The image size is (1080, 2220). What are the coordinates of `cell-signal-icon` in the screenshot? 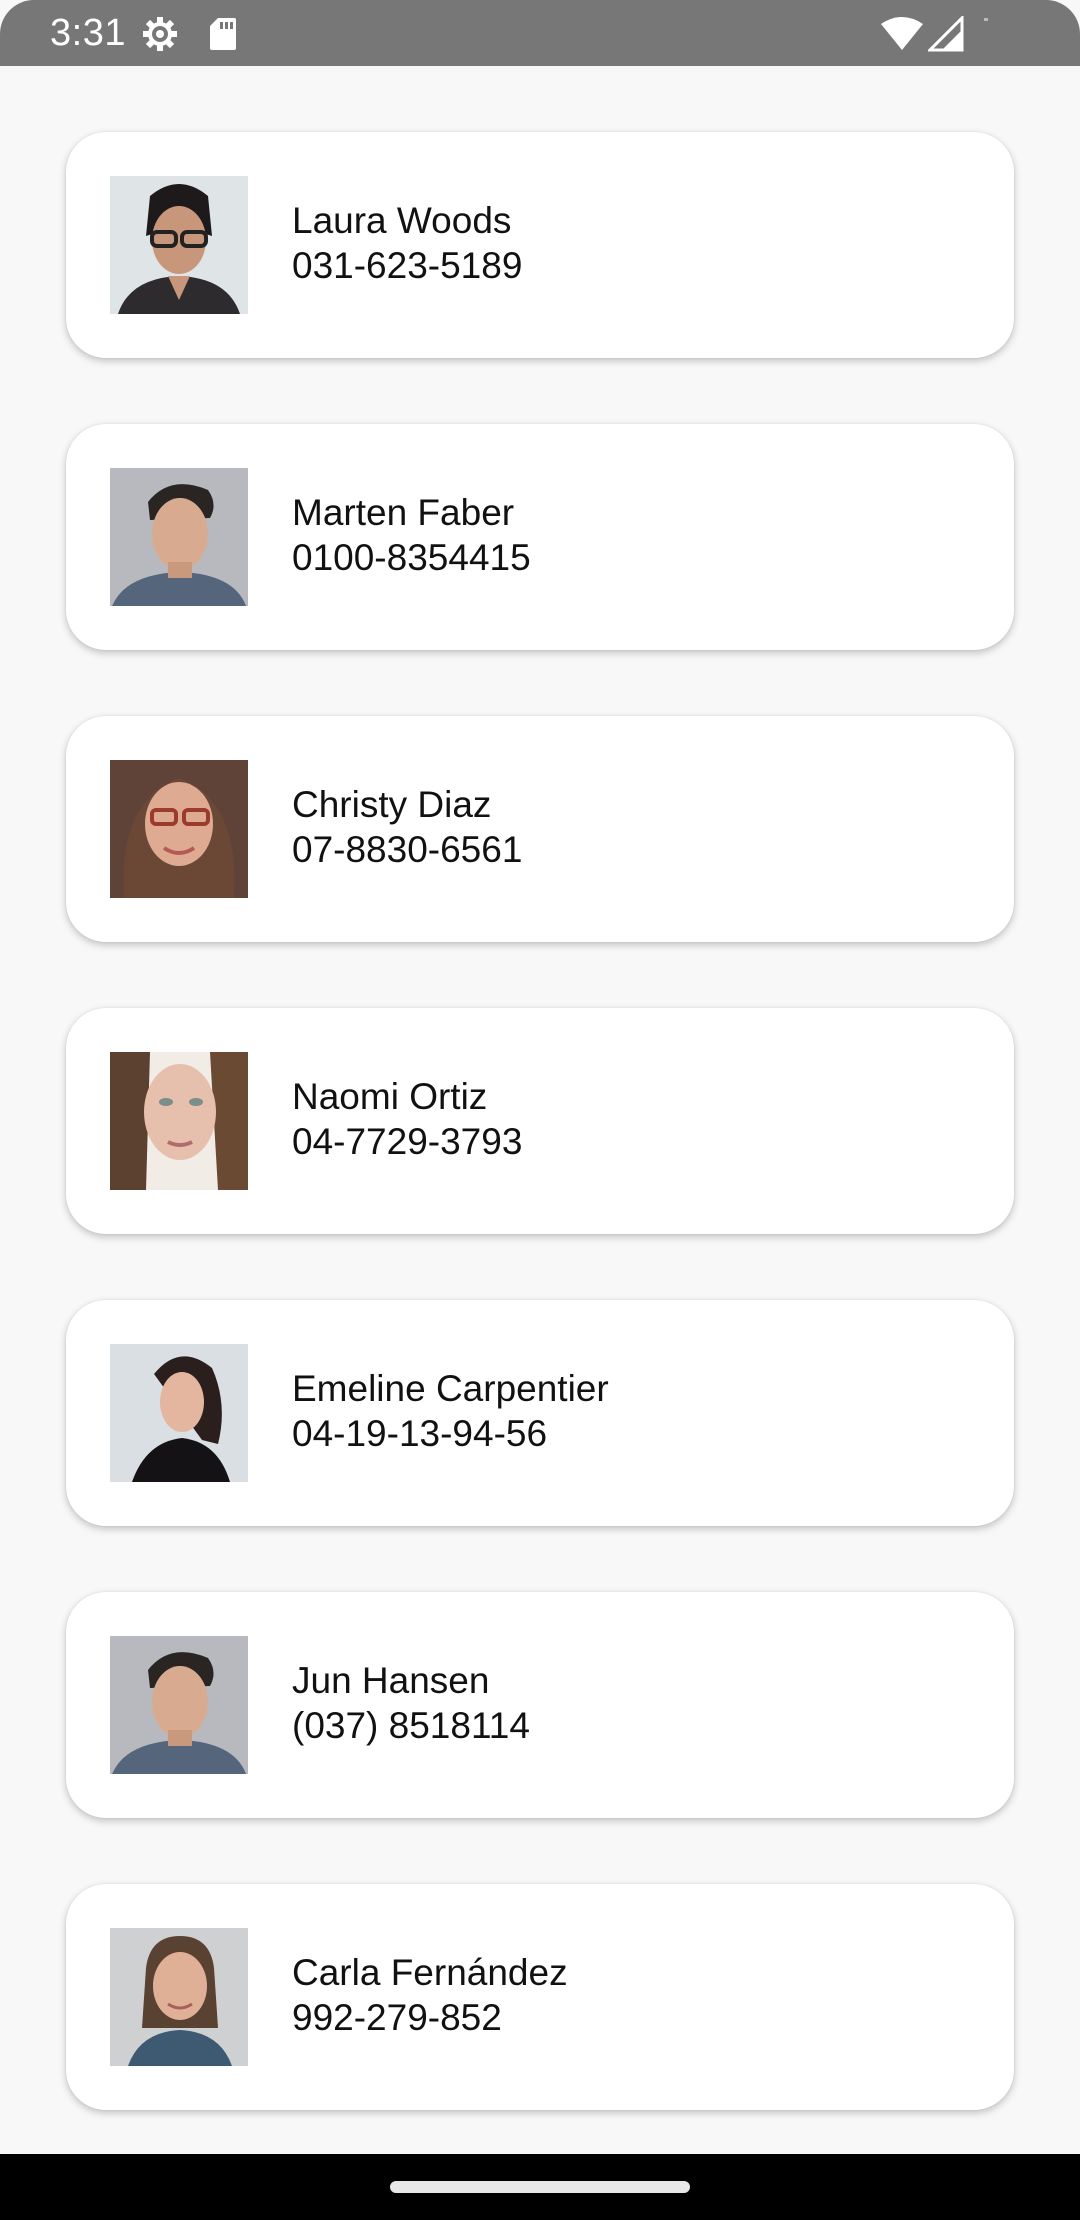 It's located at (946, 34).